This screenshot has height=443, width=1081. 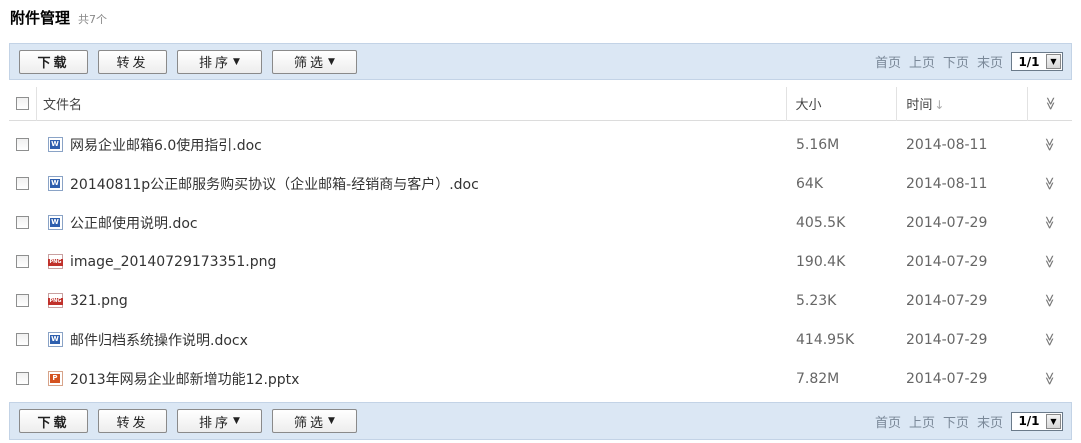 I want to click on expand-all-icon: ≫, so click(x=1050, y=104).